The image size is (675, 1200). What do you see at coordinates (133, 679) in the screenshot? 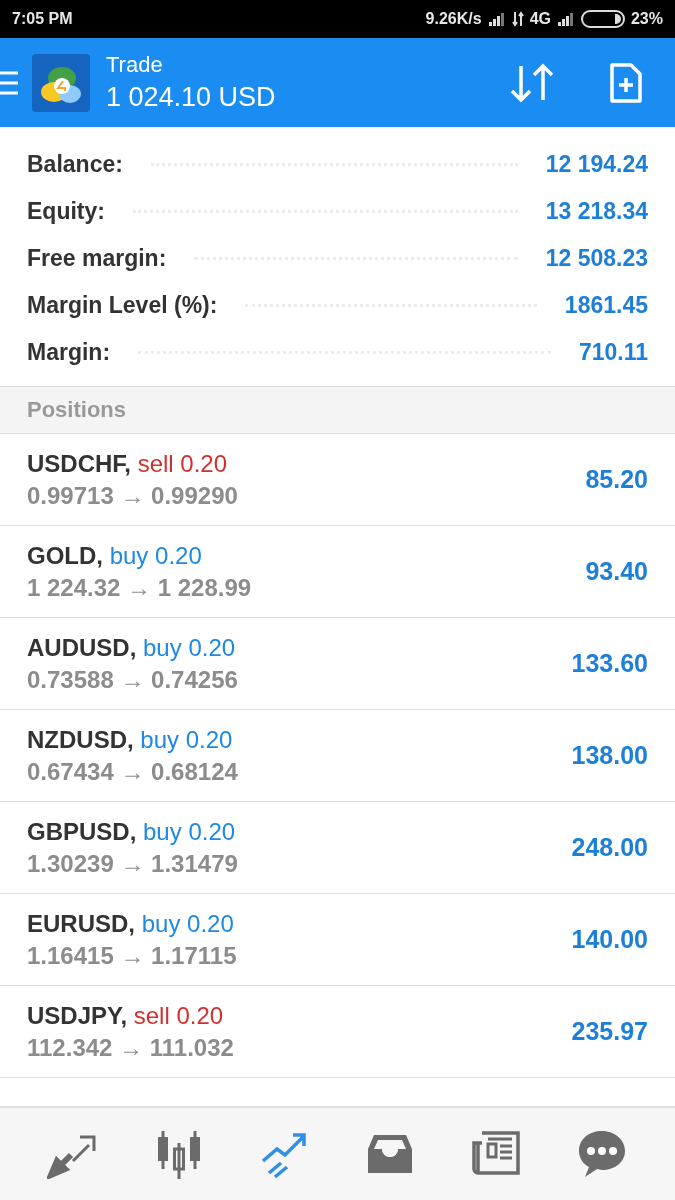
I see `position-prices: 0.73588 → 0.74256` at bounding box center [133, 679].